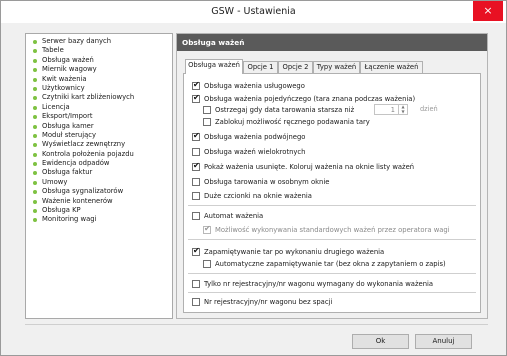  Describe the element at coordinates (260, 67) in the screenshot. I see `tab-opcje-1: Opcje 1` at that location.